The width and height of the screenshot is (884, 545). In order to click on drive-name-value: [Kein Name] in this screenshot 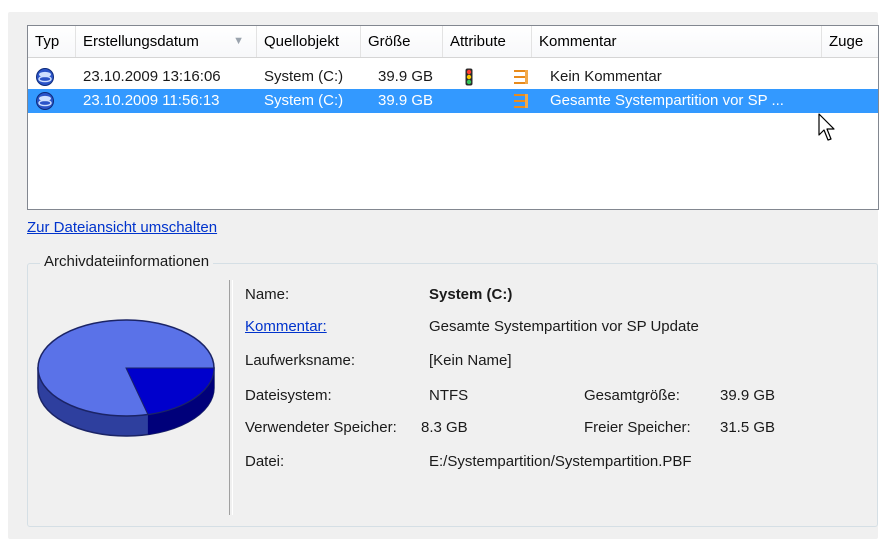, I will do `click(470, 360)`.